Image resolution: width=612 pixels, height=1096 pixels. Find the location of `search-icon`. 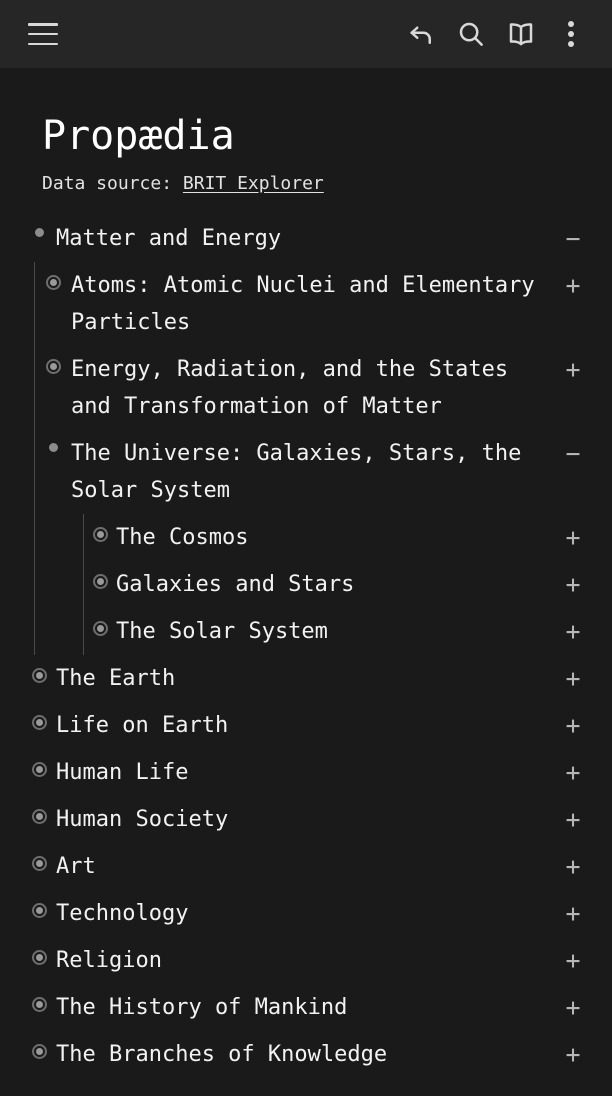

search-icon is located at coordinates (471, 34).